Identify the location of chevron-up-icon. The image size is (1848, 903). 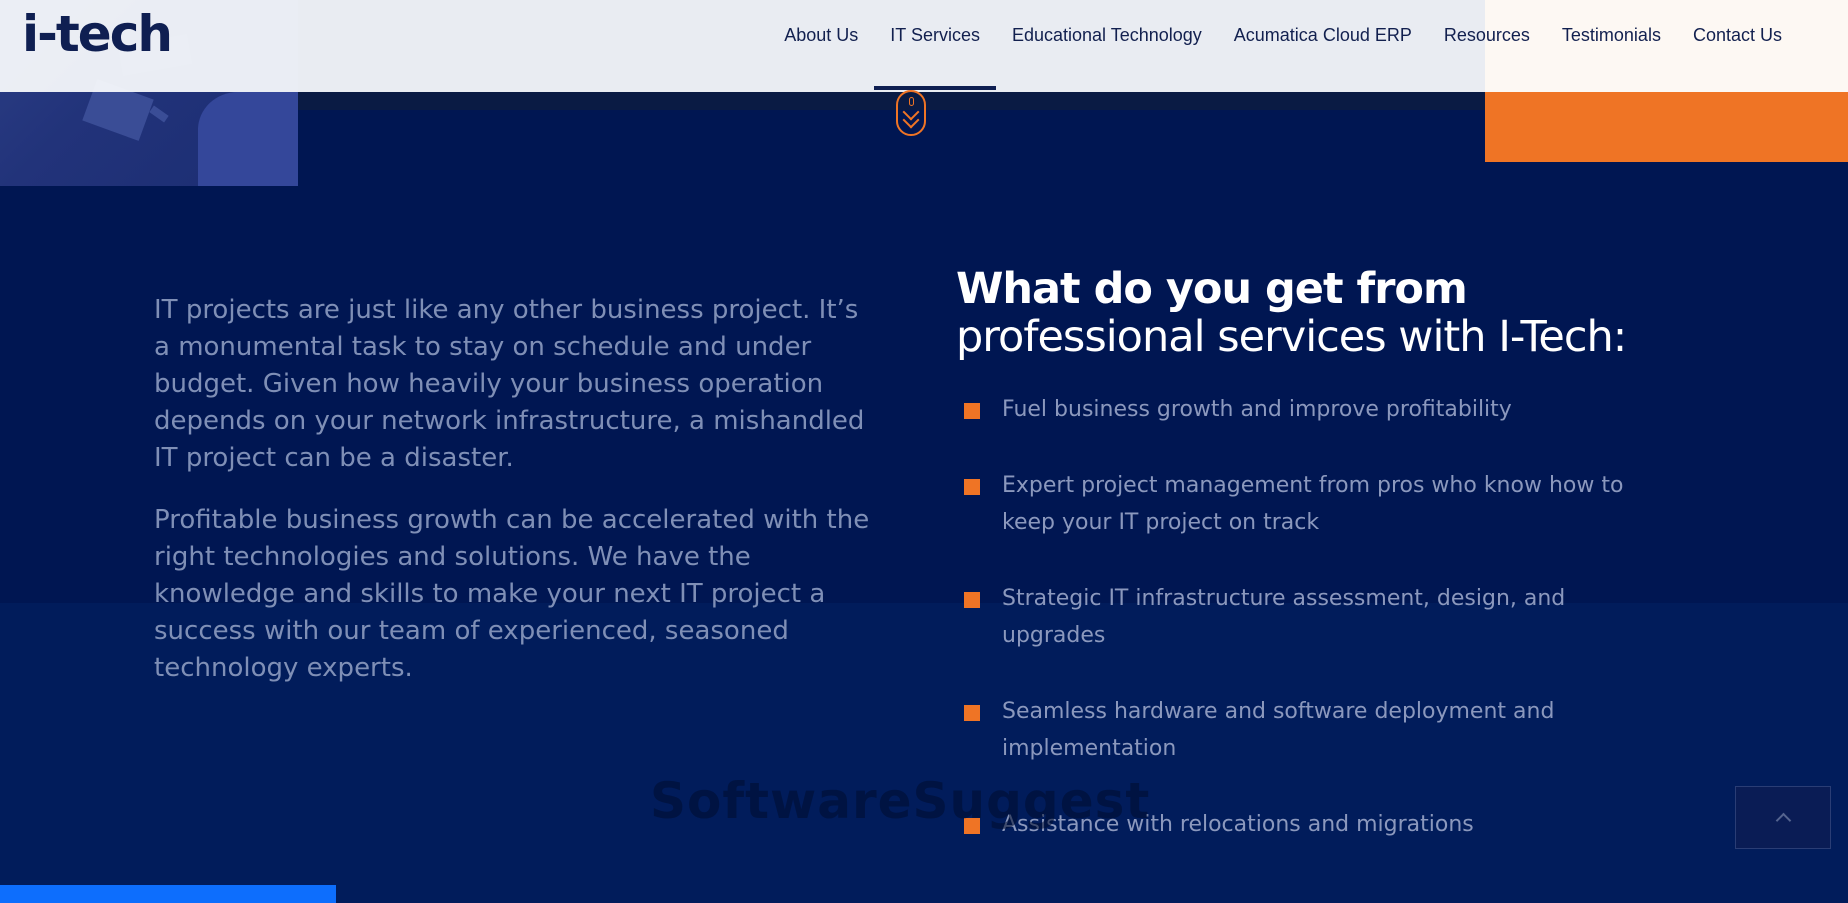
(1783, 820).